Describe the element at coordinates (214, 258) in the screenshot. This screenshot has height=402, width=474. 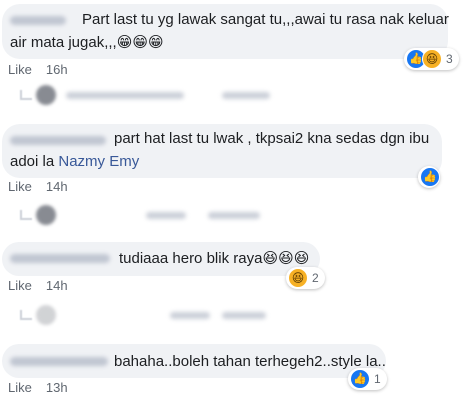
I see `comment-text: tudiaaa hero blik raya😆😆😆` at that location.